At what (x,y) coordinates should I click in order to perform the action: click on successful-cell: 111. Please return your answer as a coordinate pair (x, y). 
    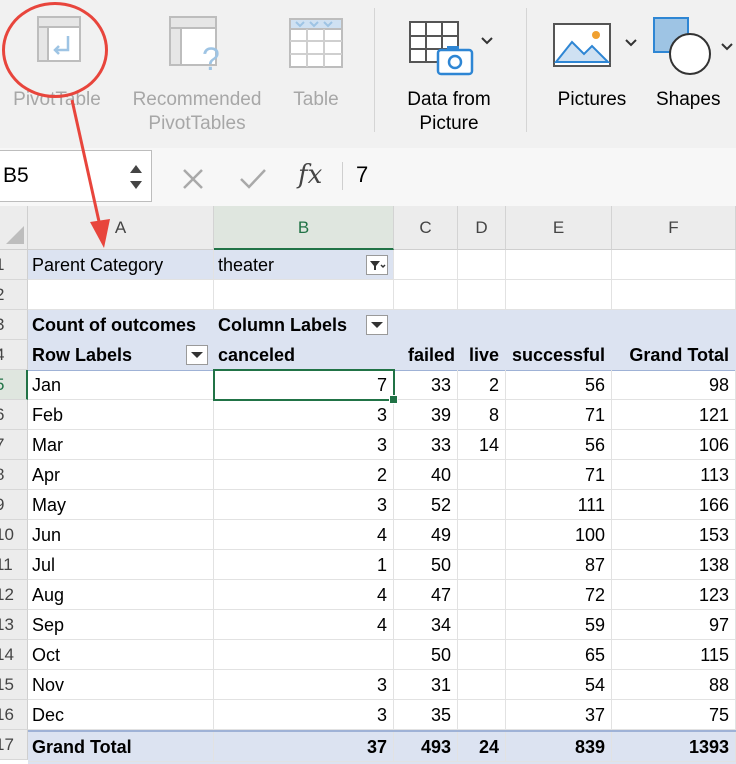
    Looking at the image, I should click on (559, 505).